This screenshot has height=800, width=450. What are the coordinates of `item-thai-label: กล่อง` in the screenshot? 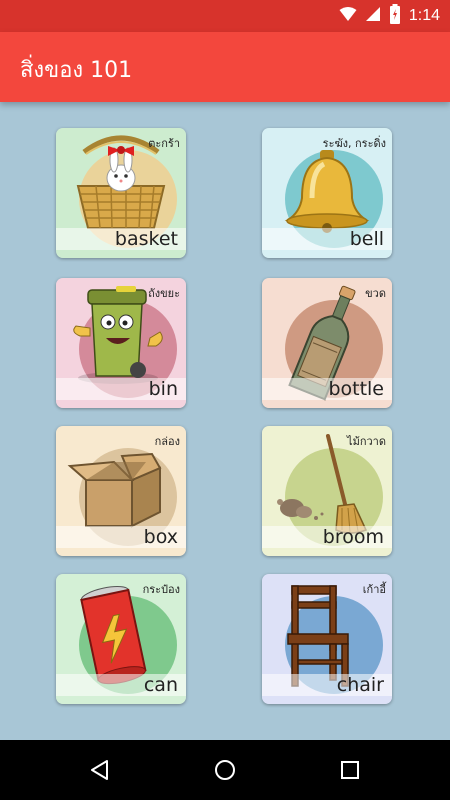 It's located at (167, 441).